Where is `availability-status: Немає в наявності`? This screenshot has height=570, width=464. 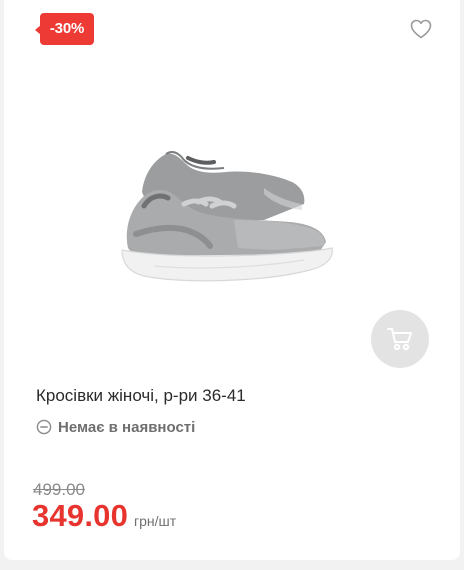 availability-status: Немає в наявності is located at coordinates (115, 427).